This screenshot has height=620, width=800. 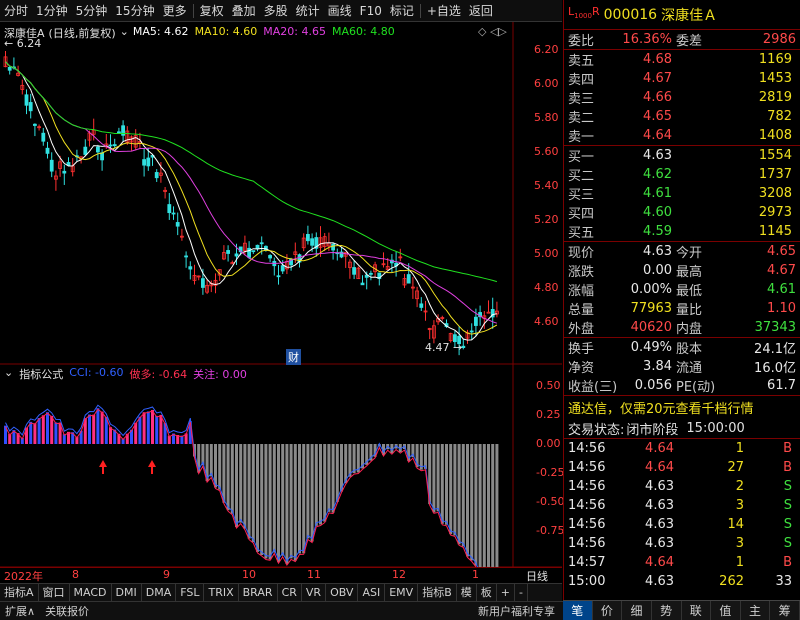 I want to click on indicator-tab: -, so click(x=521, y=592).